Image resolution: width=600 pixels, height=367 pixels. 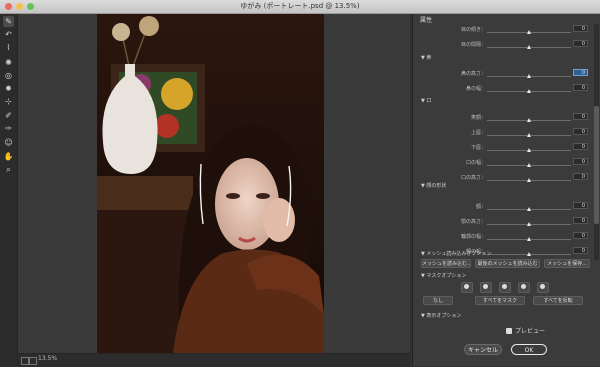 What do you see at coordinates (473, 237) in the screenshot?
I see `slider-label: 輪郭の幅：` at bounding box center [473, 237].